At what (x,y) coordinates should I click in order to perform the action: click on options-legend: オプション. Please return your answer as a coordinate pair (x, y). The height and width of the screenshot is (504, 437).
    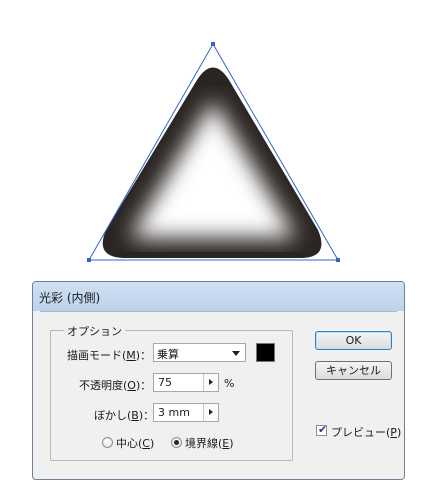
    Looking at the image, I should click on (94, 331).